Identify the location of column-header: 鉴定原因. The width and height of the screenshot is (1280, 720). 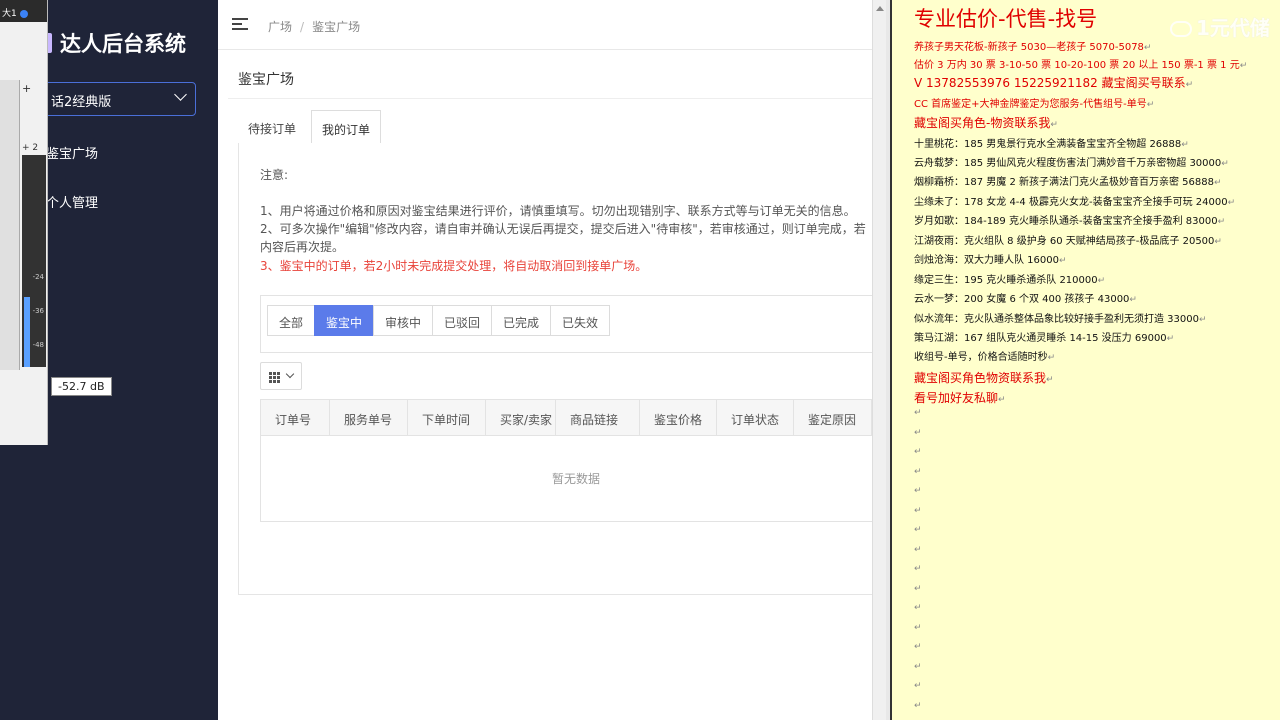
(833, 418).